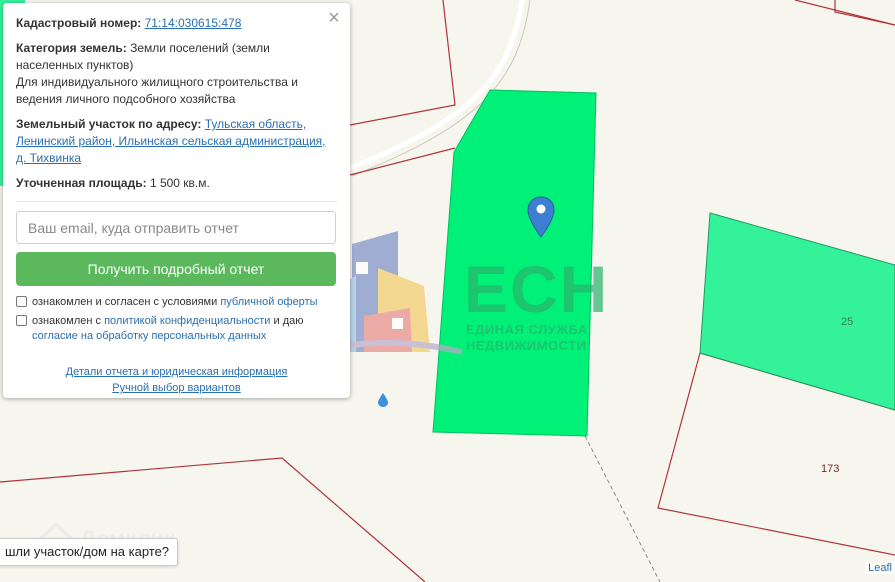 The image size is (895, 582). Describe the element at coordinates (402, 63) in the screenshot. I see `boundary-line` at that location.